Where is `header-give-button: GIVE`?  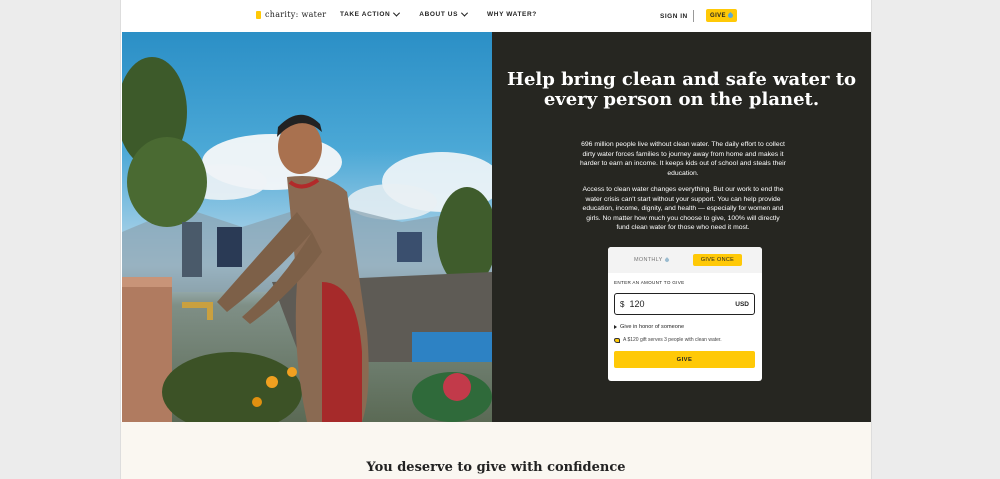
header-give-button: GIVE is located at coordinates (721, 15).